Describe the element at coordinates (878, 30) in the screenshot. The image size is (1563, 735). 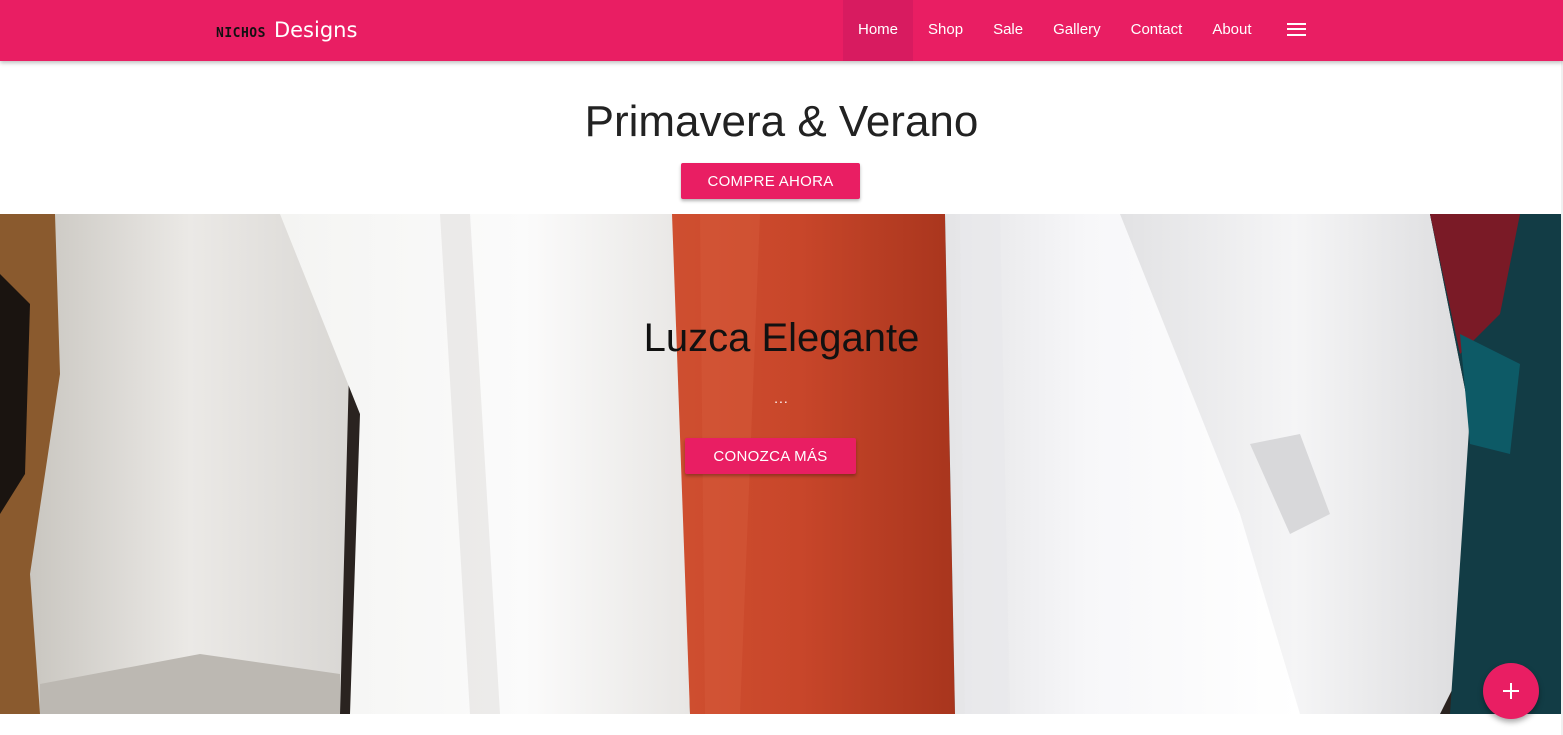
I see `nav-link-home: Home` at that location.